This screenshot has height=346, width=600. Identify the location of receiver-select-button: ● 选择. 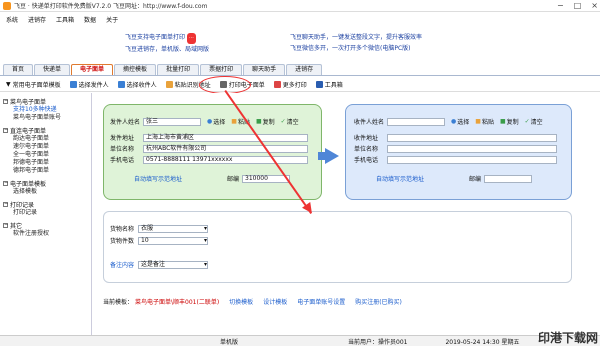
(460, 121).